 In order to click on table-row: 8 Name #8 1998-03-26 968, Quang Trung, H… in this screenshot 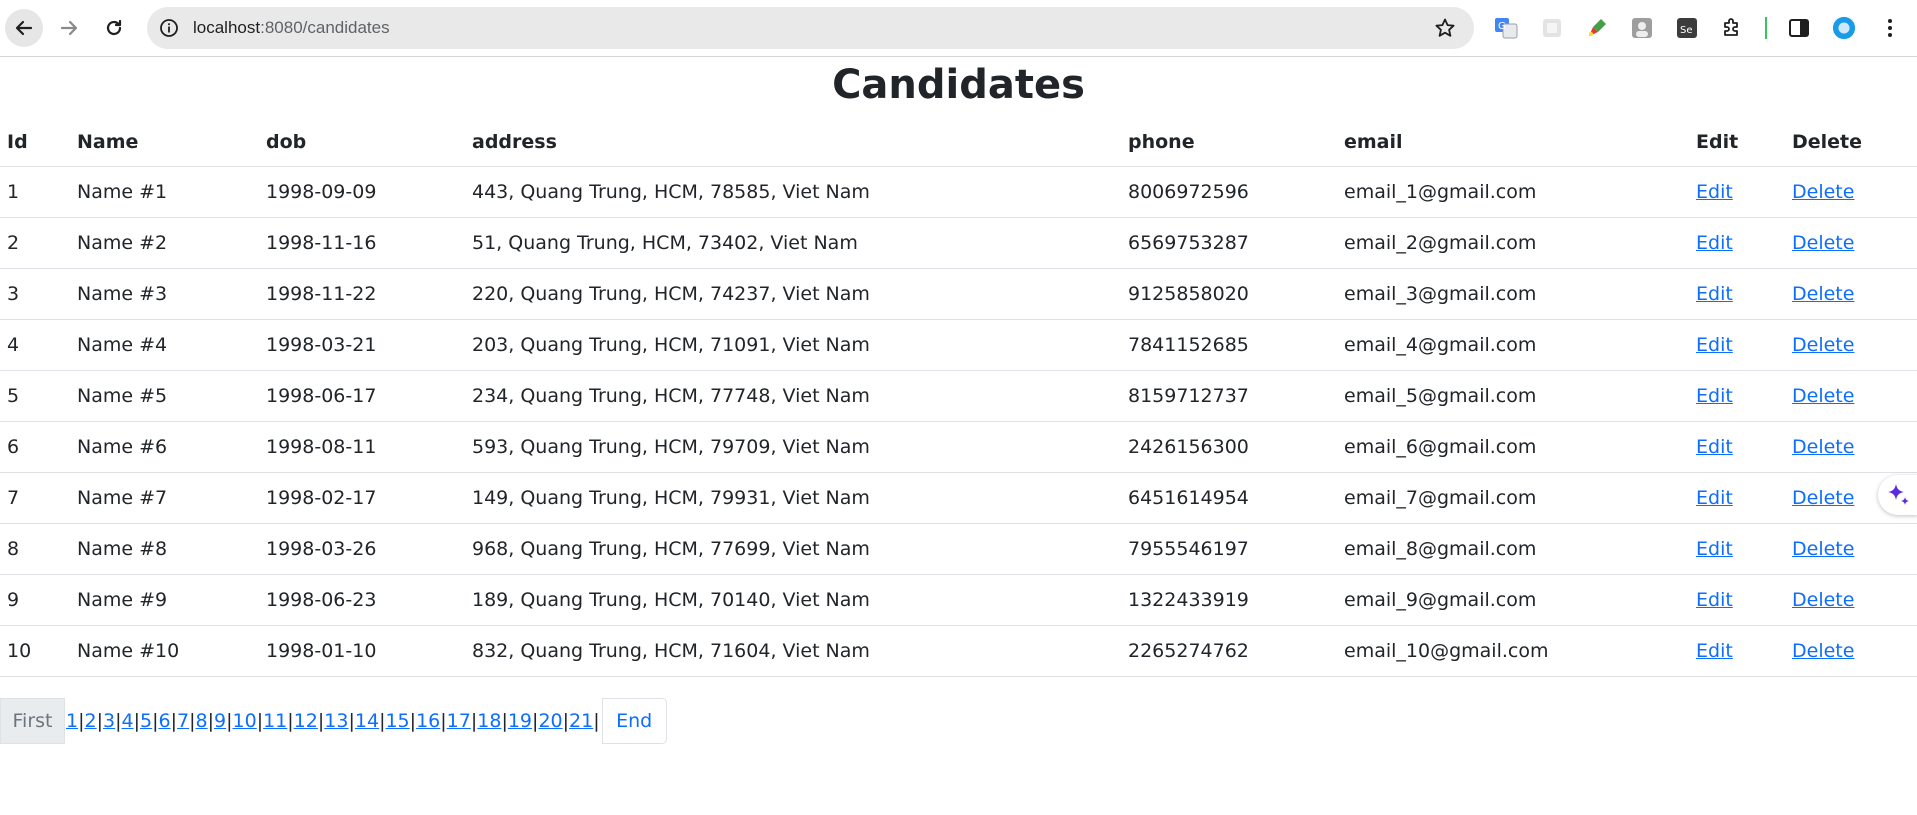, I will do `click(958, 549)`.